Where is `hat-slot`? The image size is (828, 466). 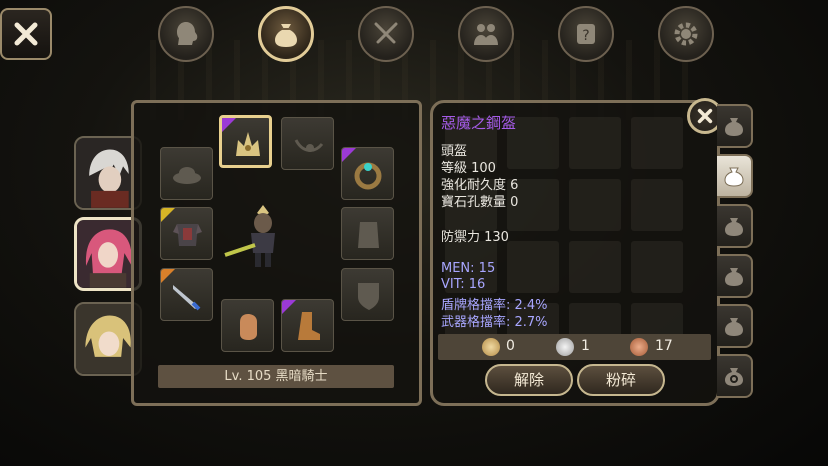
hat-slot is located at coordinates (186, 173).